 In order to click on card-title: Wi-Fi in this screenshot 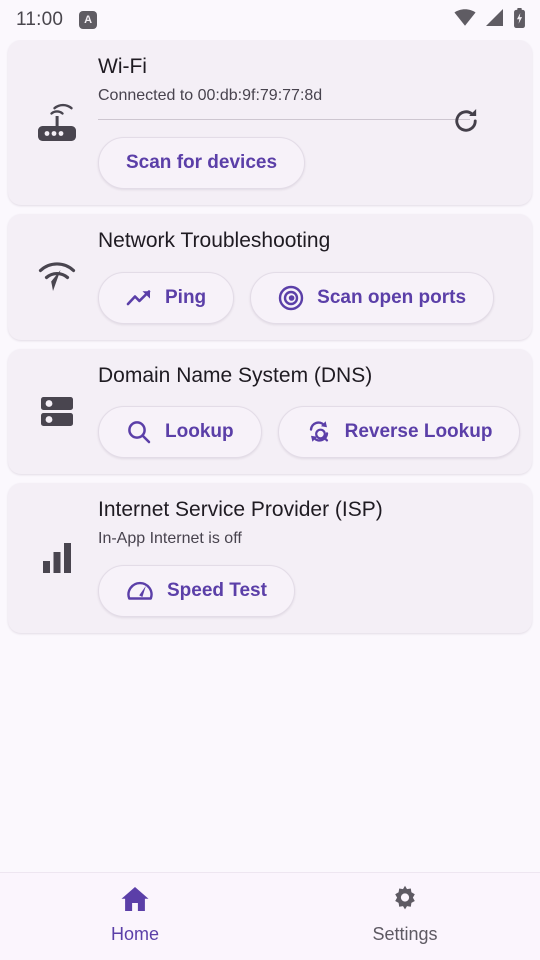, I will do `click(122, 66)`.